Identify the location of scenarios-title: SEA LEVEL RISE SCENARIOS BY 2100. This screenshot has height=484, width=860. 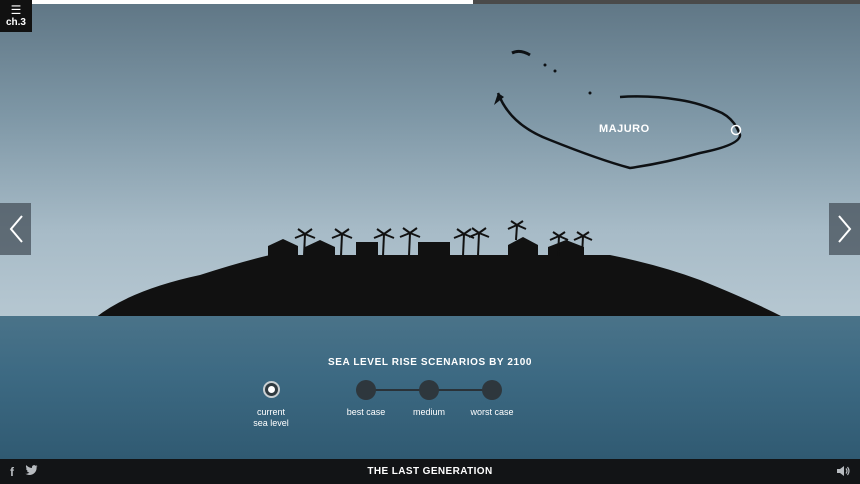
(430, 362).